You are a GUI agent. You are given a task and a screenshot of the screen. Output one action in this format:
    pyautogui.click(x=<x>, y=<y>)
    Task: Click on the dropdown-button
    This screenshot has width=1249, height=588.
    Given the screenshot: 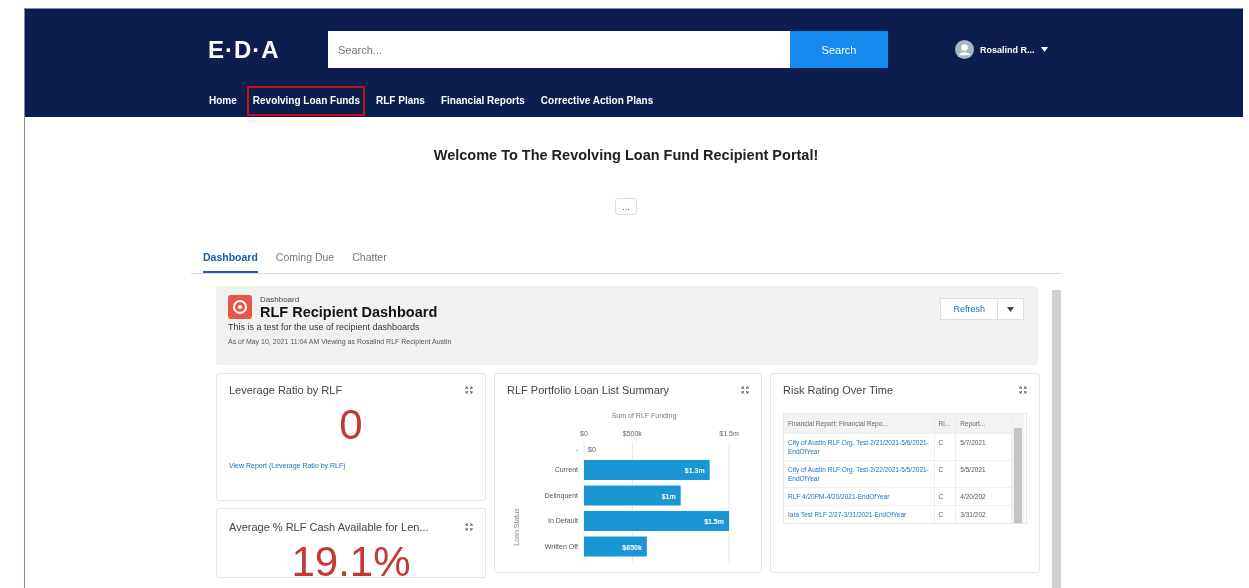 What is the action you would take?
    pyautogui.click(x=1011, y=309)
    